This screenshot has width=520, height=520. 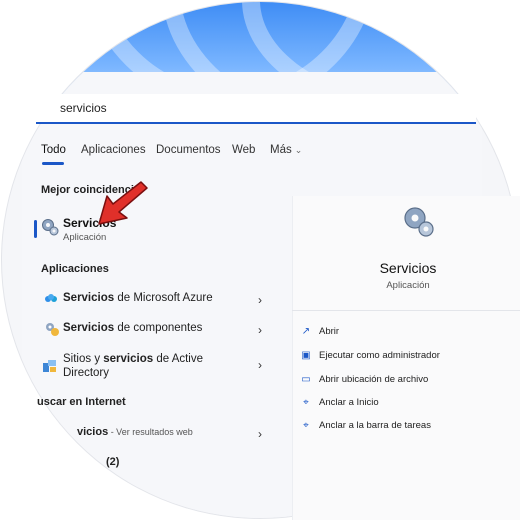 I want to click on search-input-value: servicios, so click(x=83, y=108).